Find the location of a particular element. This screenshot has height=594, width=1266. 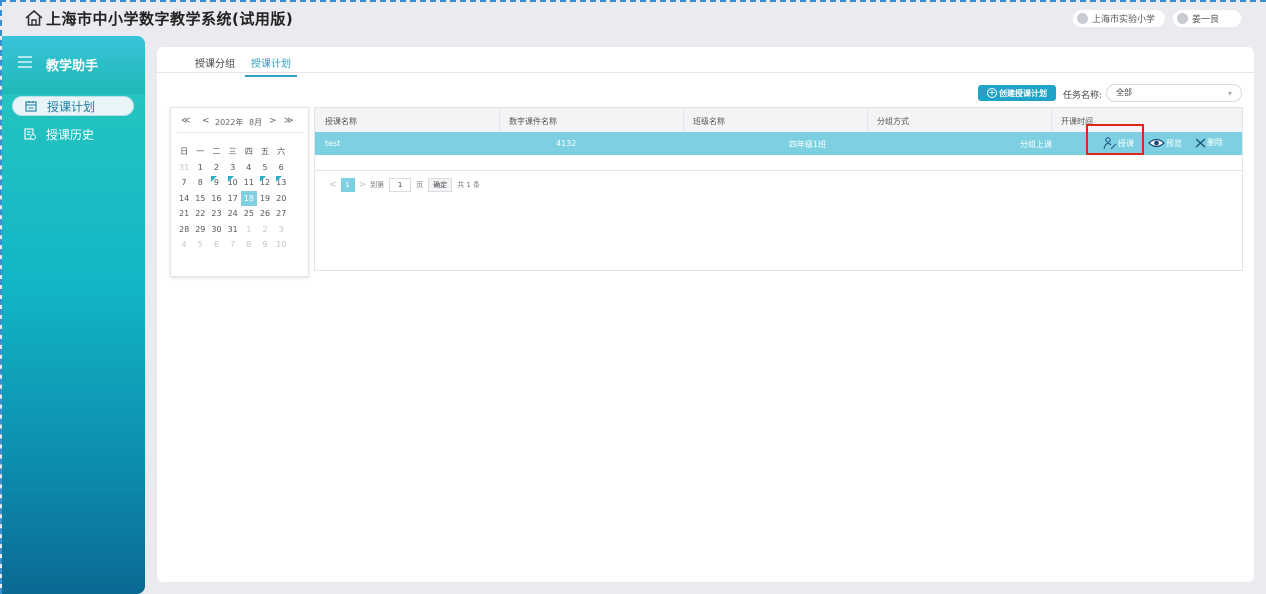

calendar-day: 22 is located at coordinates (200, 214).